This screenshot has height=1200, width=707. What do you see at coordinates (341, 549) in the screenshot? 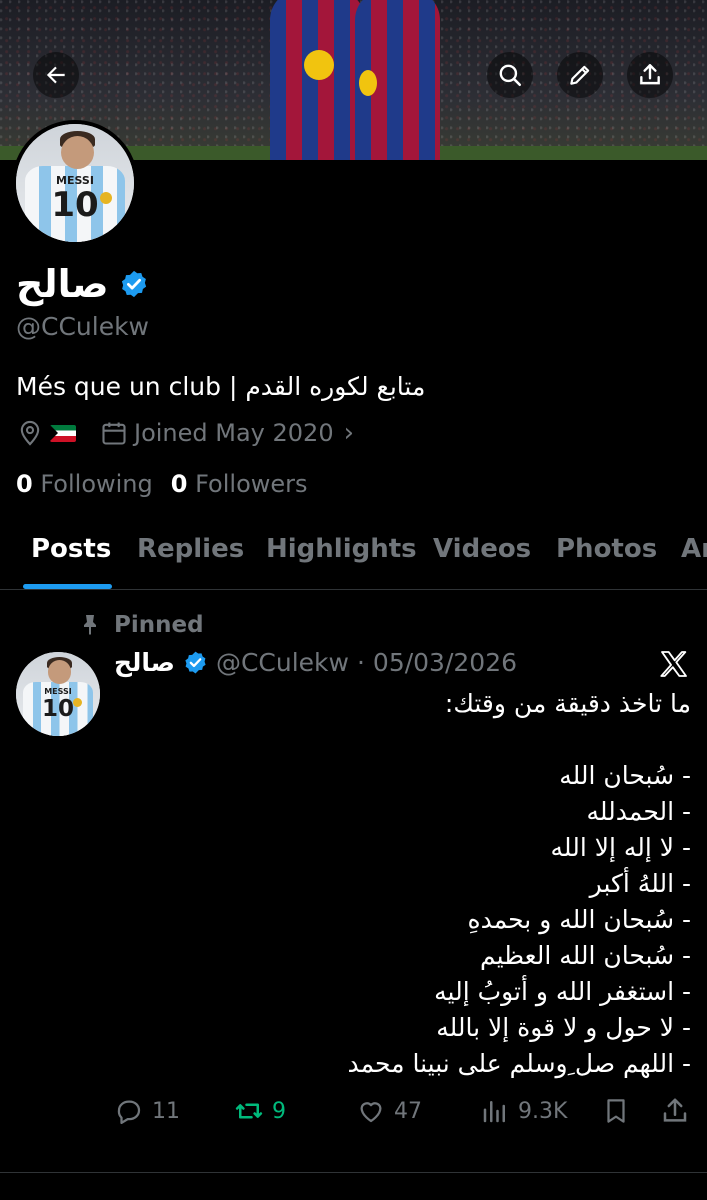
I see `tab-highlights: Highlights` at bounding box center [341, 549].